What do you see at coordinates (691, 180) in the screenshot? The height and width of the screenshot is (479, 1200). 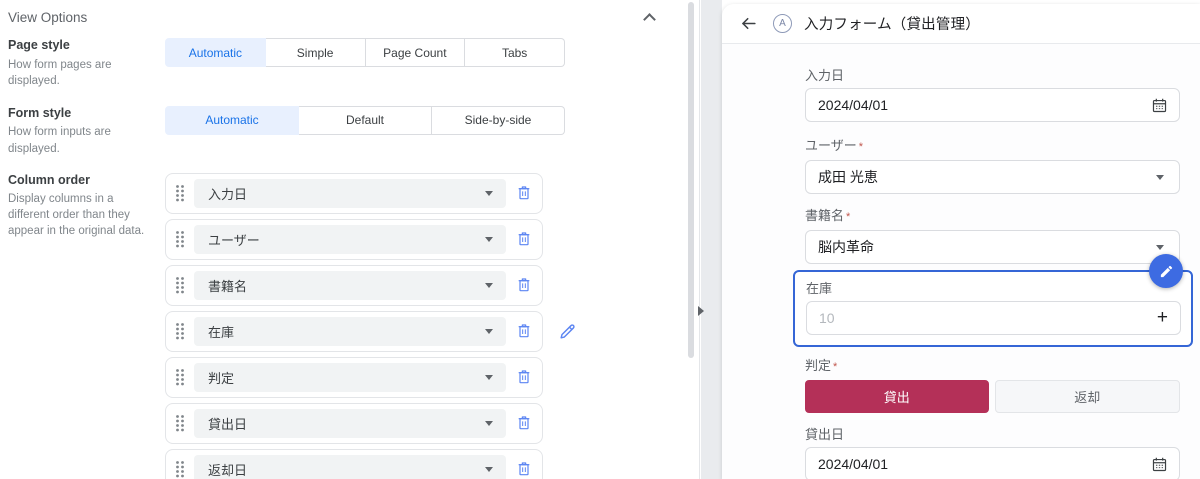 I see `left-scrollbar` at bounding box center [691, 180].